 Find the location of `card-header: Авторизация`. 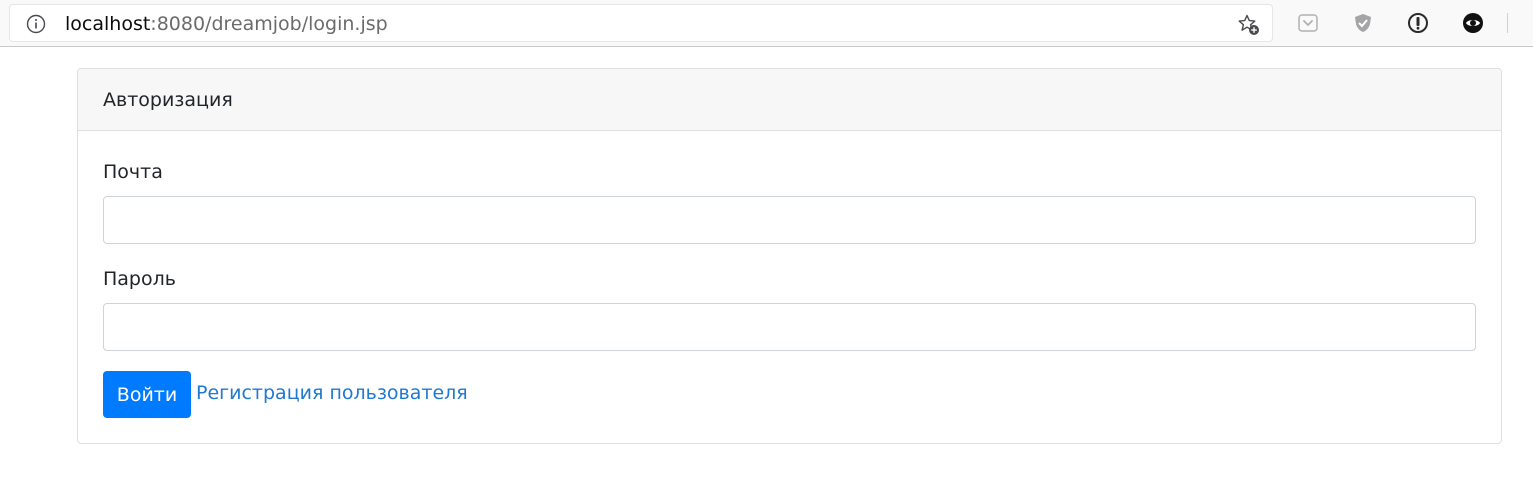

card-header: Авторизация is located at coordinates (789, 100).